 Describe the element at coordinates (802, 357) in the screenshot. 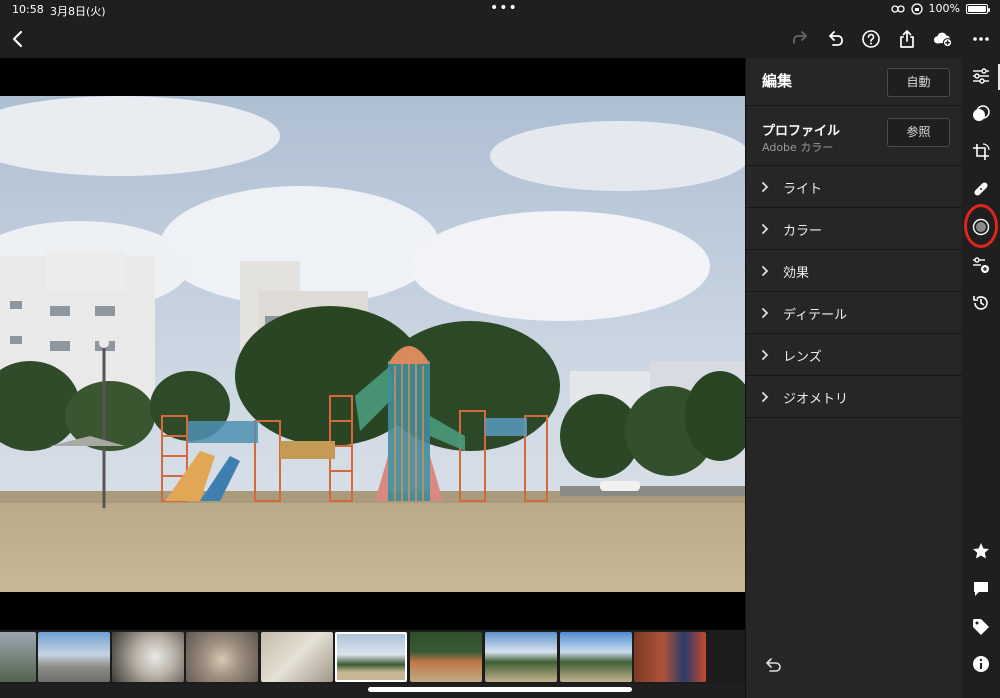

I see `section-label: レンズ` at that location.